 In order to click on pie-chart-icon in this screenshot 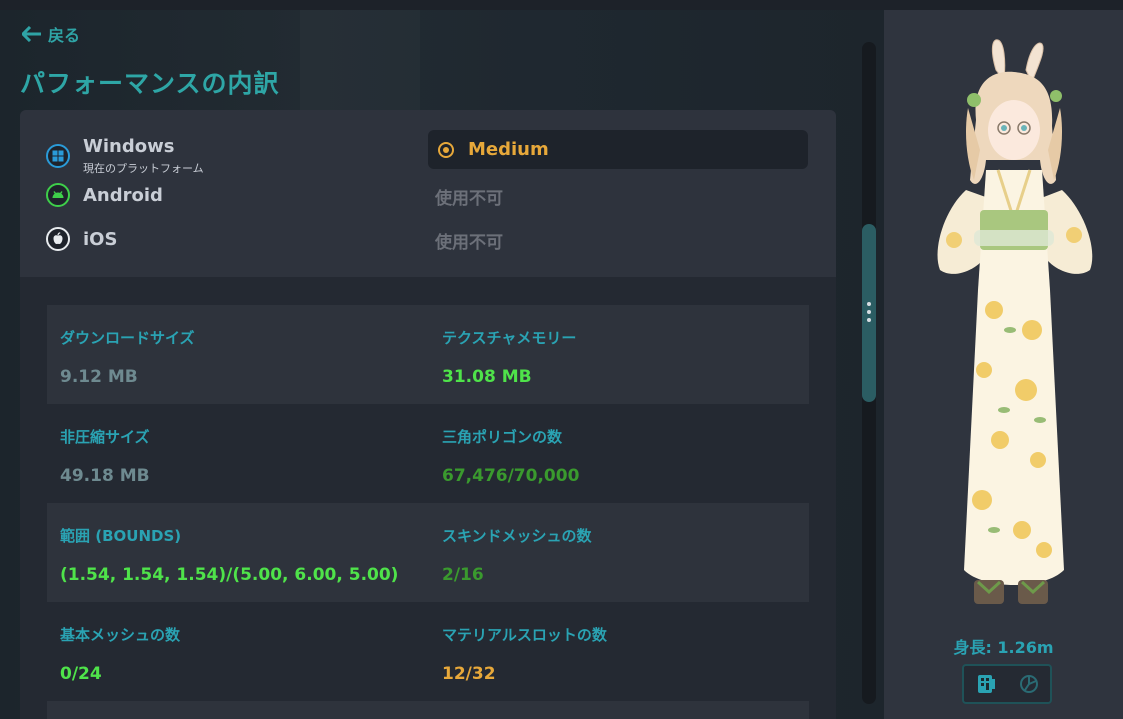, I will do `click(1029, 684)`.